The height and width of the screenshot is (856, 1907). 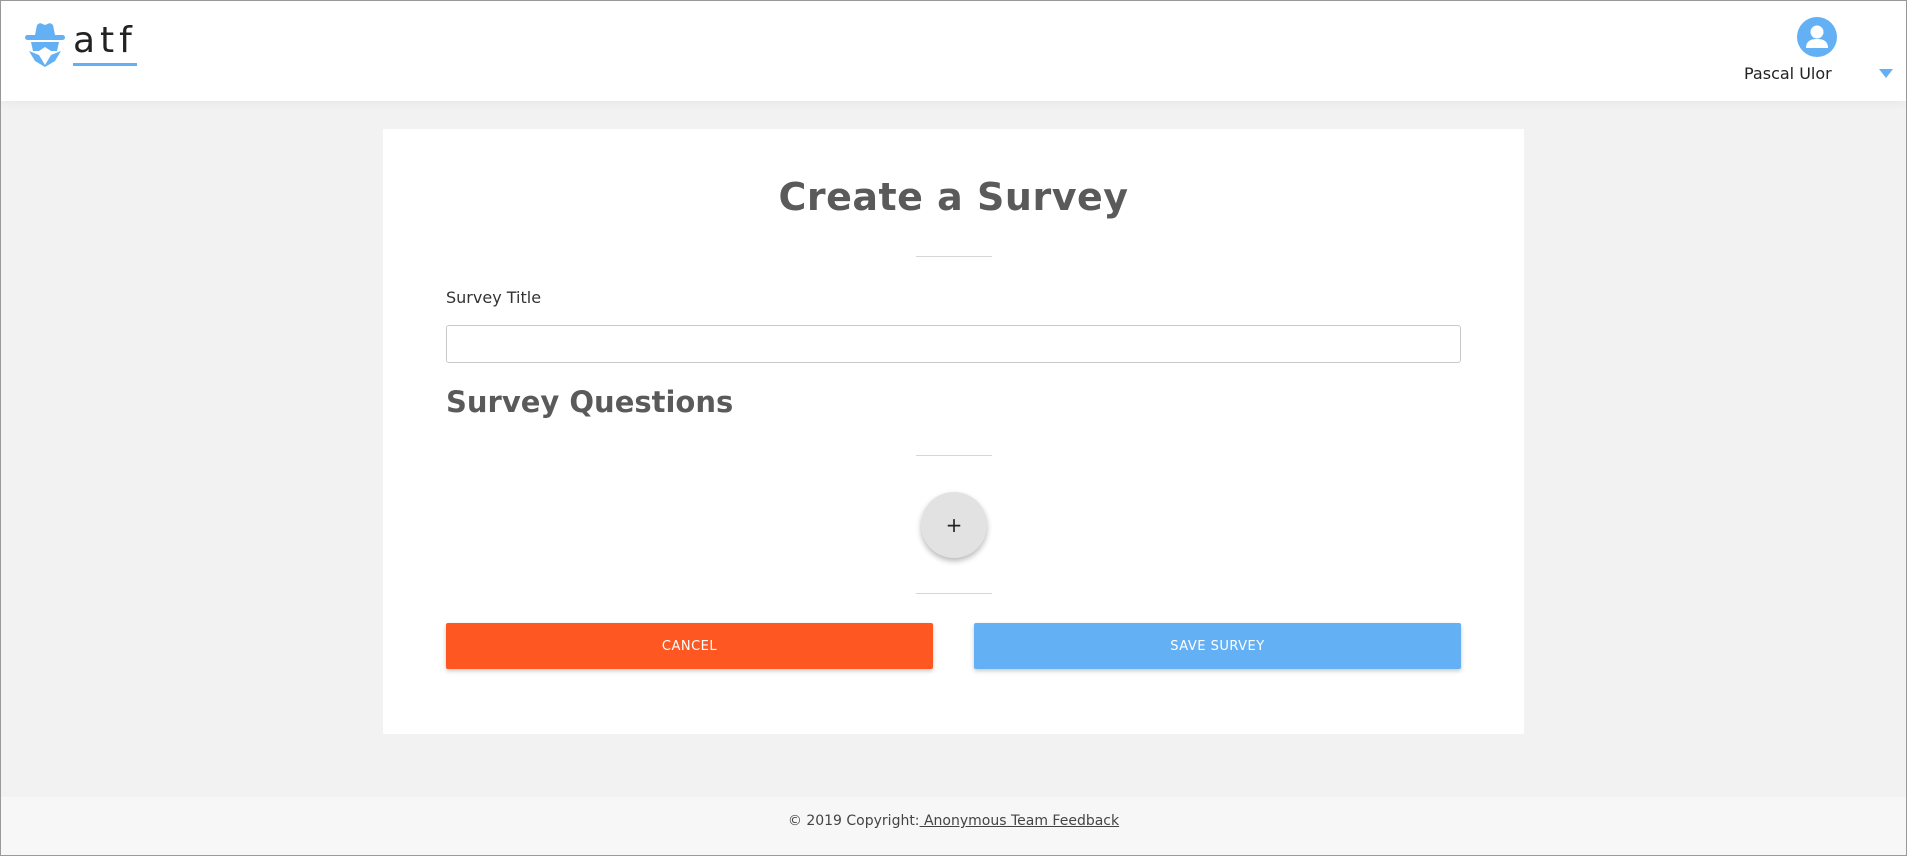 What do you see at coordinates (853, 821) in the screenshot?
I see `copyright-text: © 2019 Copyright:` at bounding box center [853, 821].